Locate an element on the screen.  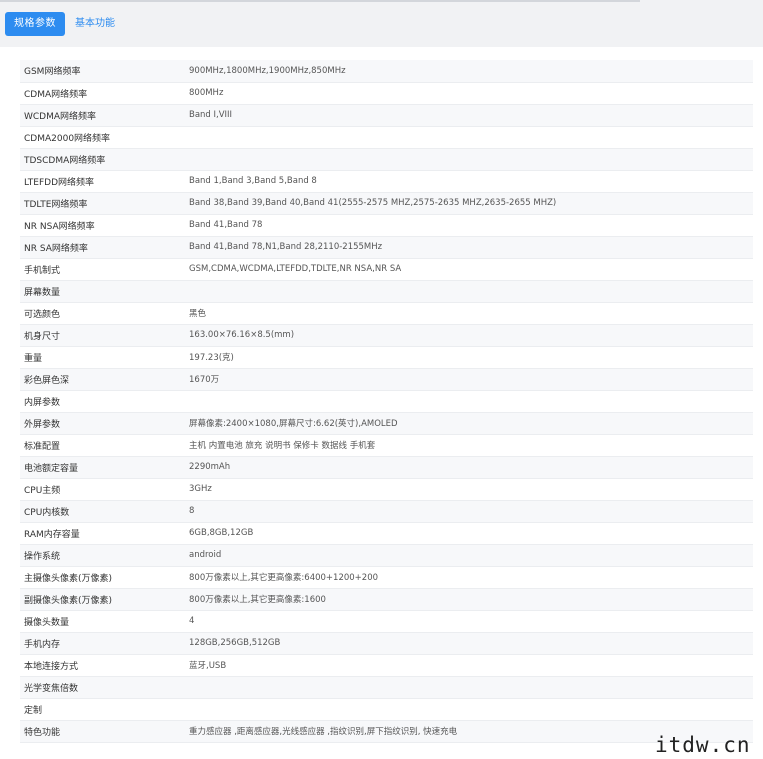
spec-row: CDMA2000网络频率 is located at coordinates (386, 137).